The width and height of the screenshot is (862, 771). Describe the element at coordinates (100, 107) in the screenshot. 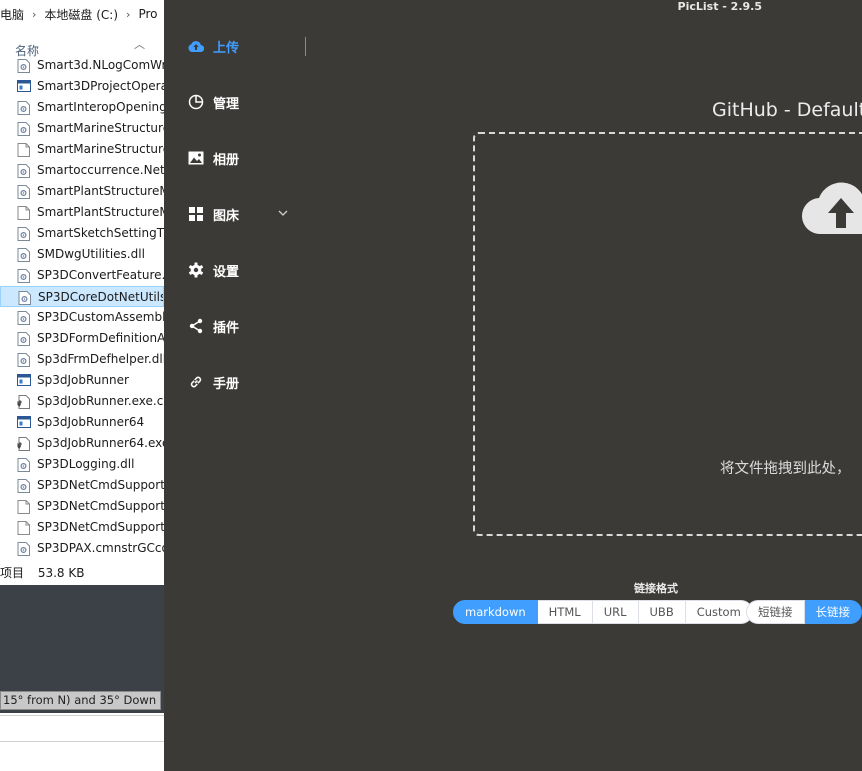

I see `file-name: SmartInteropOpening` at that location.